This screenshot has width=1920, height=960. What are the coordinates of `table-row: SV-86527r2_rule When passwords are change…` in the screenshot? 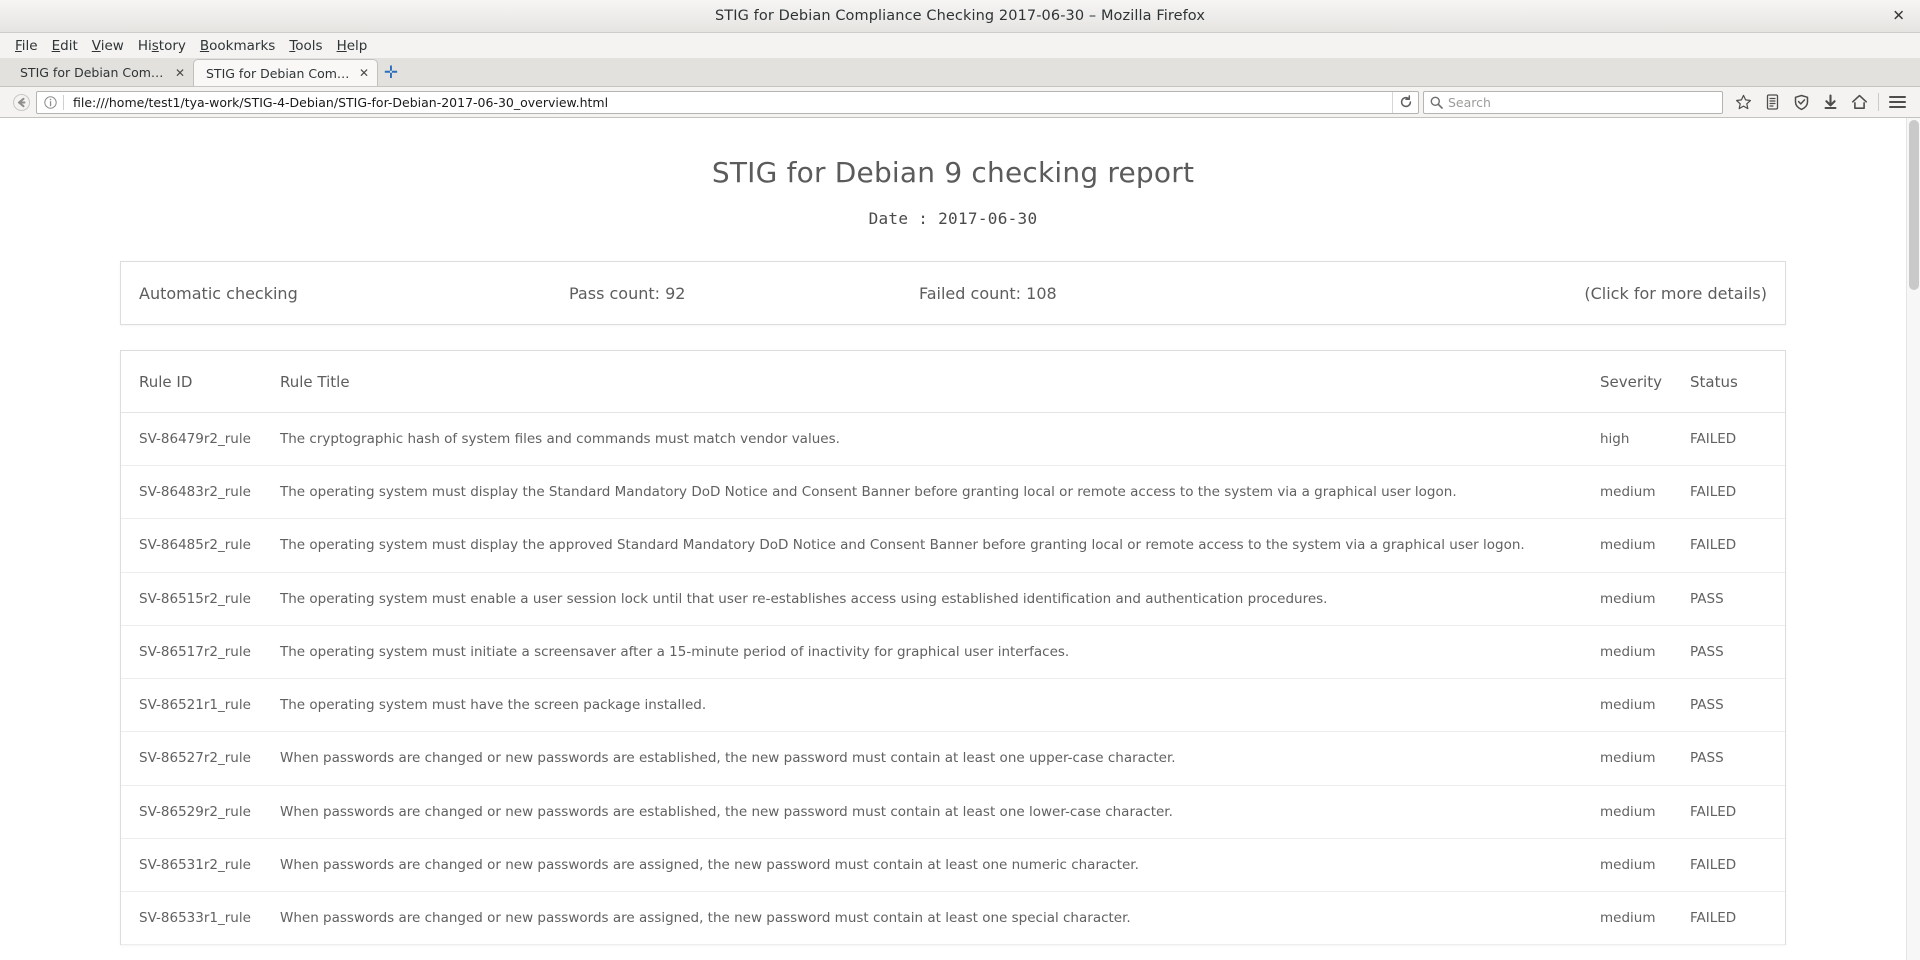 It's located at (953, 758).